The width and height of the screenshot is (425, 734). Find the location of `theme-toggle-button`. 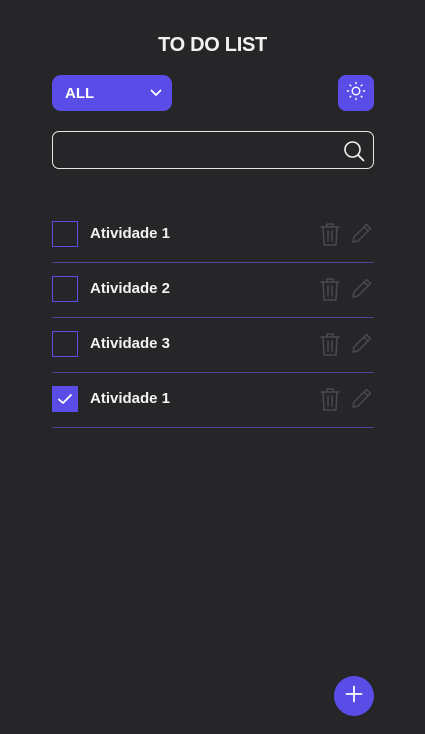

theme-toggle-button is located at coordinates (356, 93).